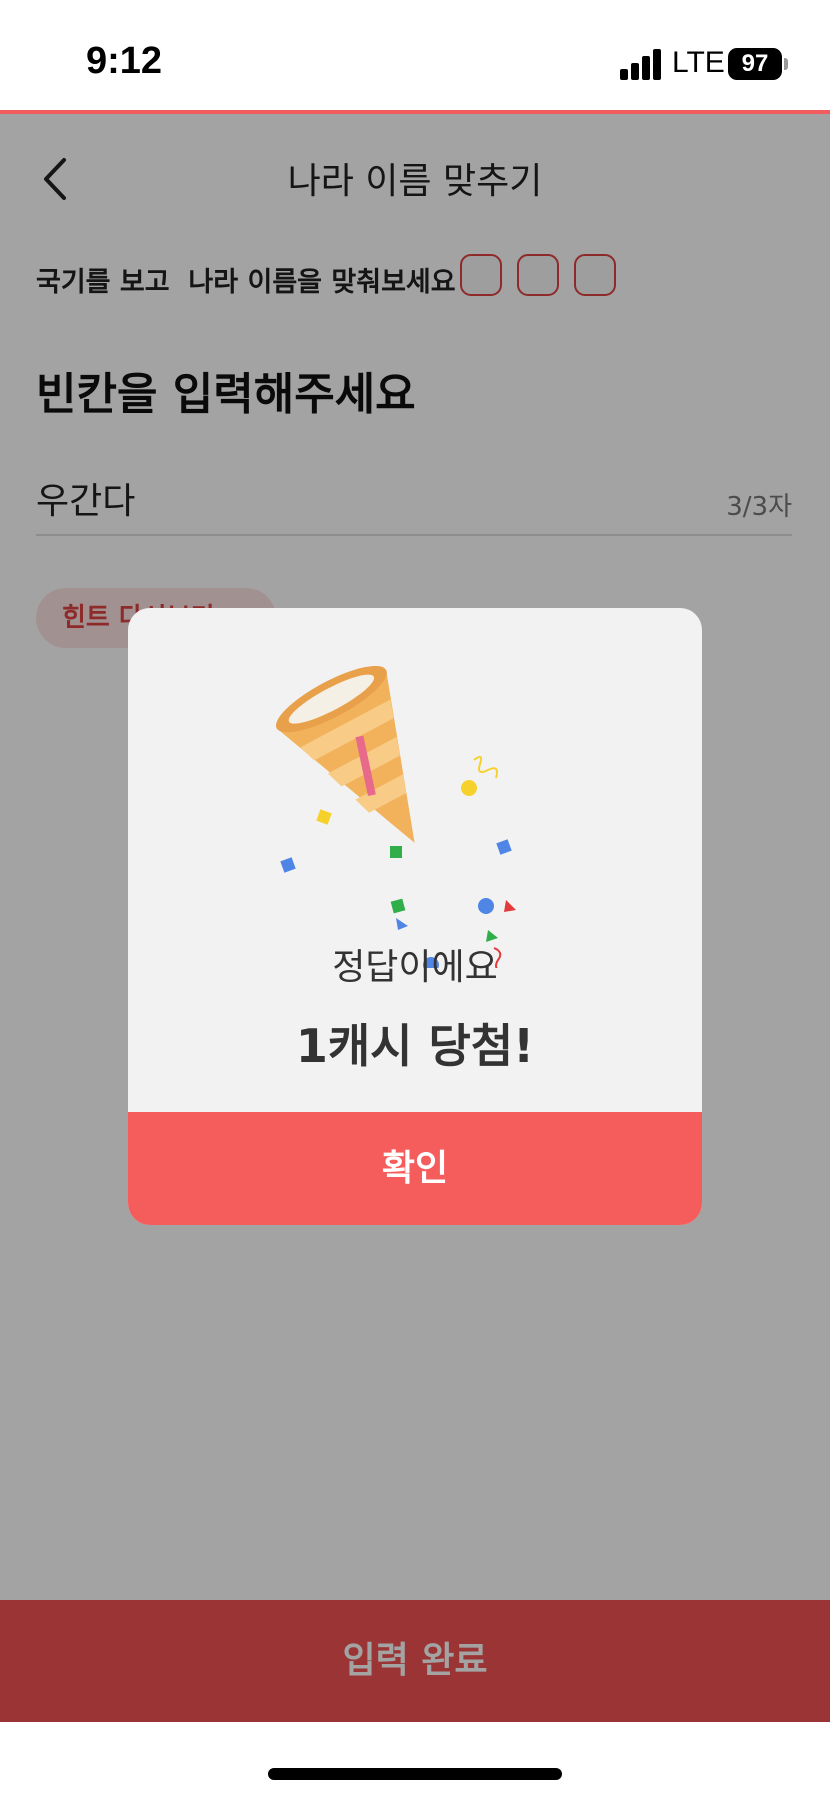  Describe the element at coordinates (415, 1046) in the screenshot. I see `prize-text: 1캐시 당첨!` at that location.